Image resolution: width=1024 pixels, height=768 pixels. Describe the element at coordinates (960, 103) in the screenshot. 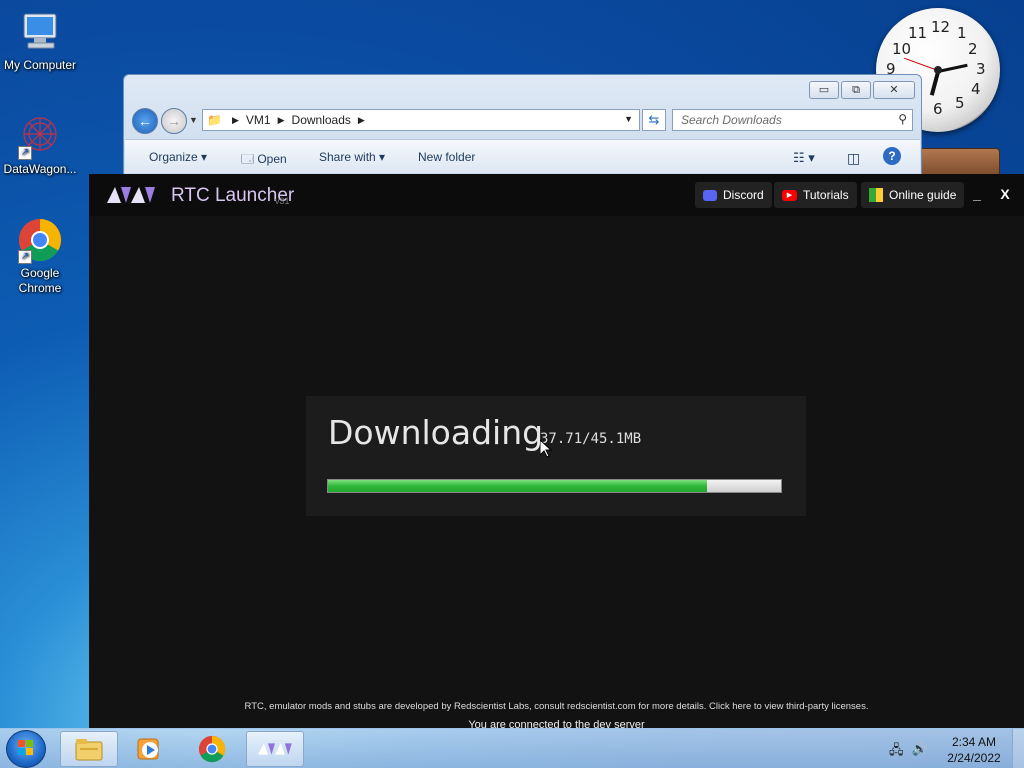

I see `clock-number: 5` at that location.